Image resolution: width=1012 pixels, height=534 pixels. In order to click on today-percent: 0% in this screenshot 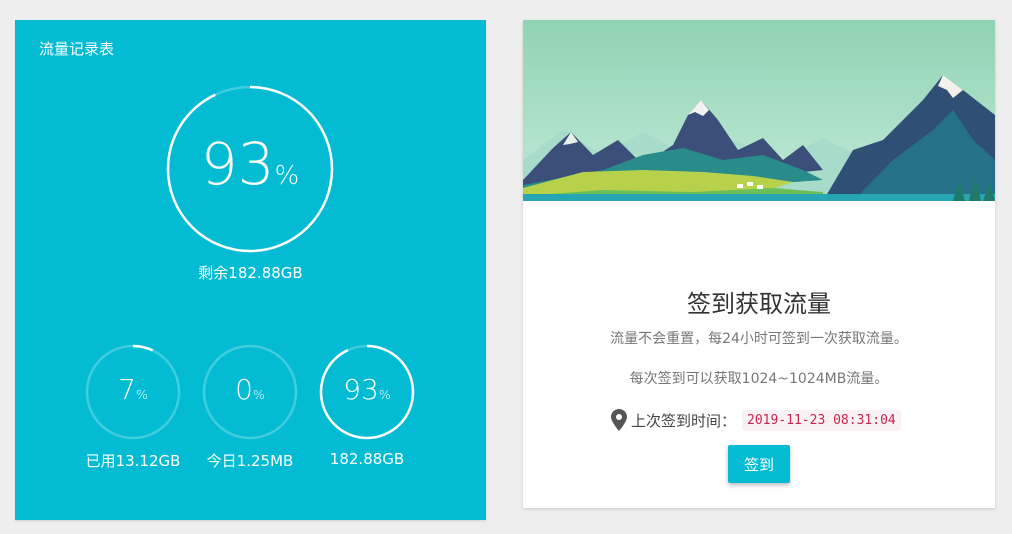, I will do `click(250, 389)`.